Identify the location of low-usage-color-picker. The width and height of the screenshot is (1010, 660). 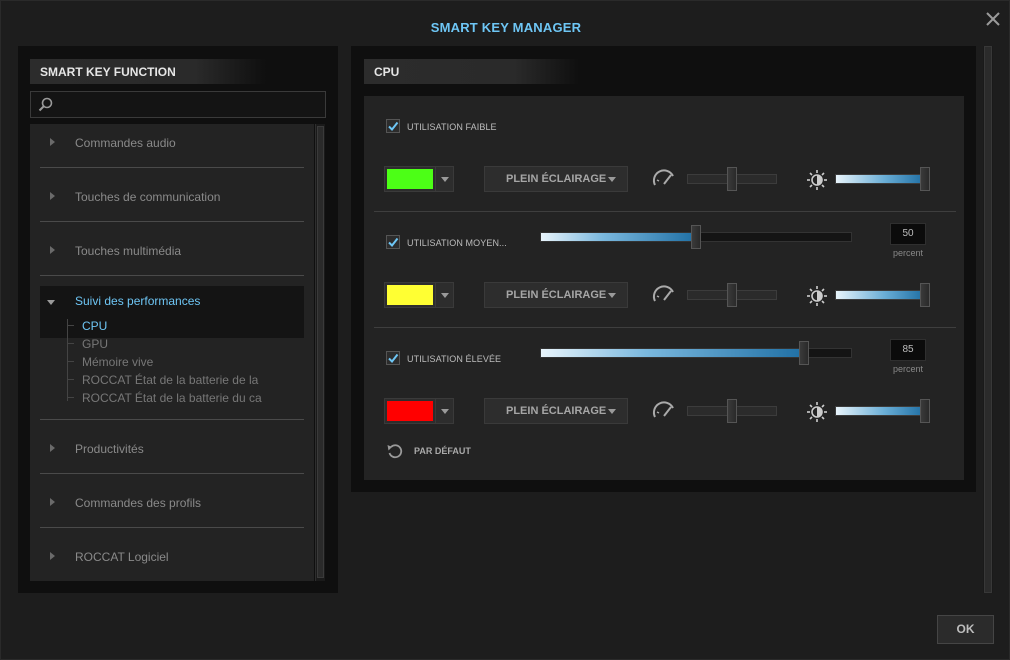
(419, 179).